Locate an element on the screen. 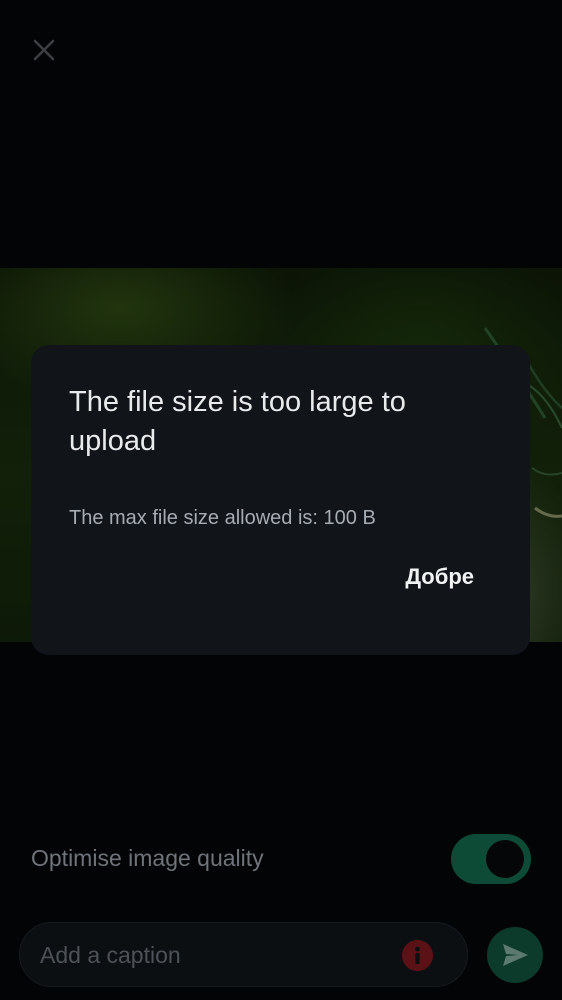 This screenshot has width=562, height=1000. send-icon is located at coordinates (515, 955).